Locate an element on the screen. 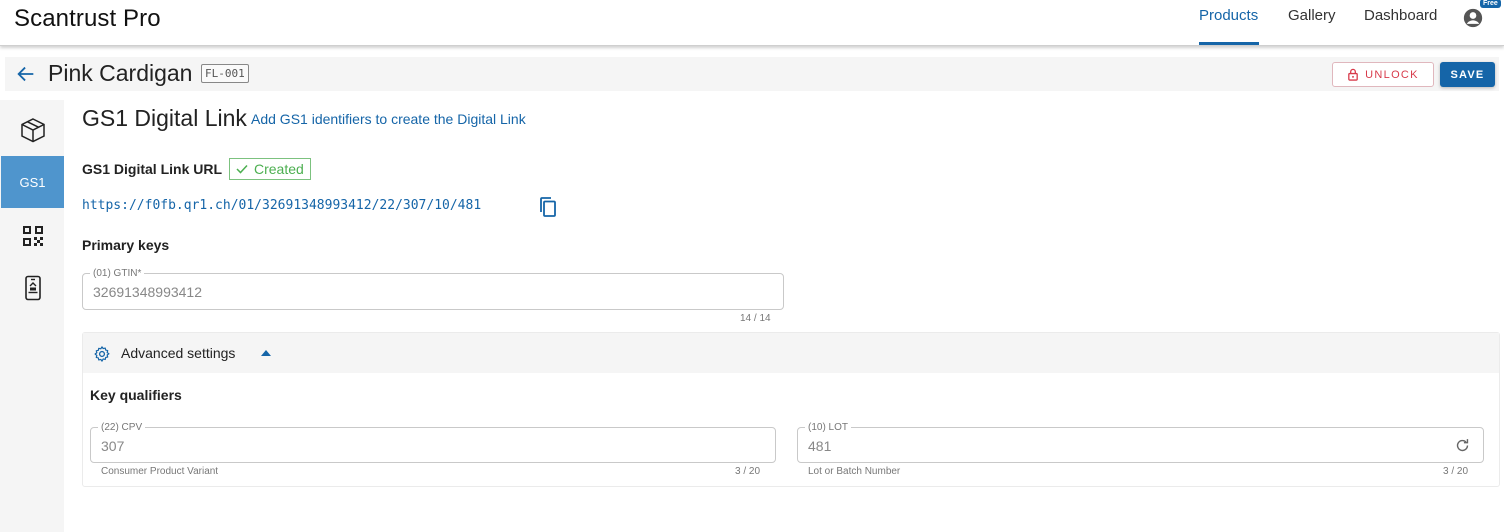  unlock-button: UNLOCK is located at coordinates (1383, 74).